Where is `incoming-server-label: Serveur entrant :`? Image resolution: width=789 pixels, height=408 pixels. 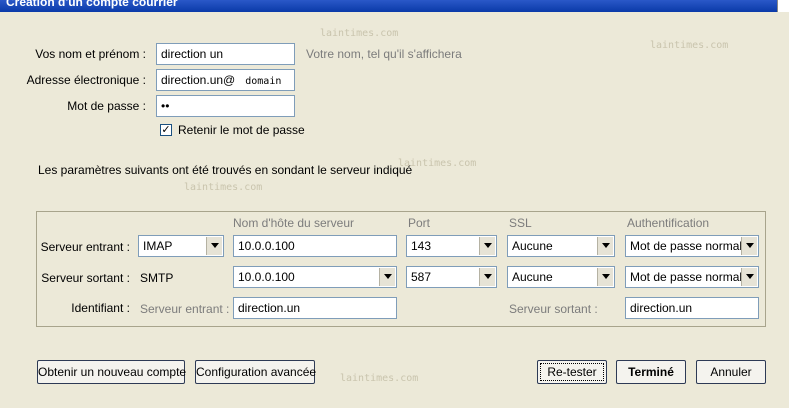
incoming-server-label: Serveur entrant : is located at coordinates (85, 247).